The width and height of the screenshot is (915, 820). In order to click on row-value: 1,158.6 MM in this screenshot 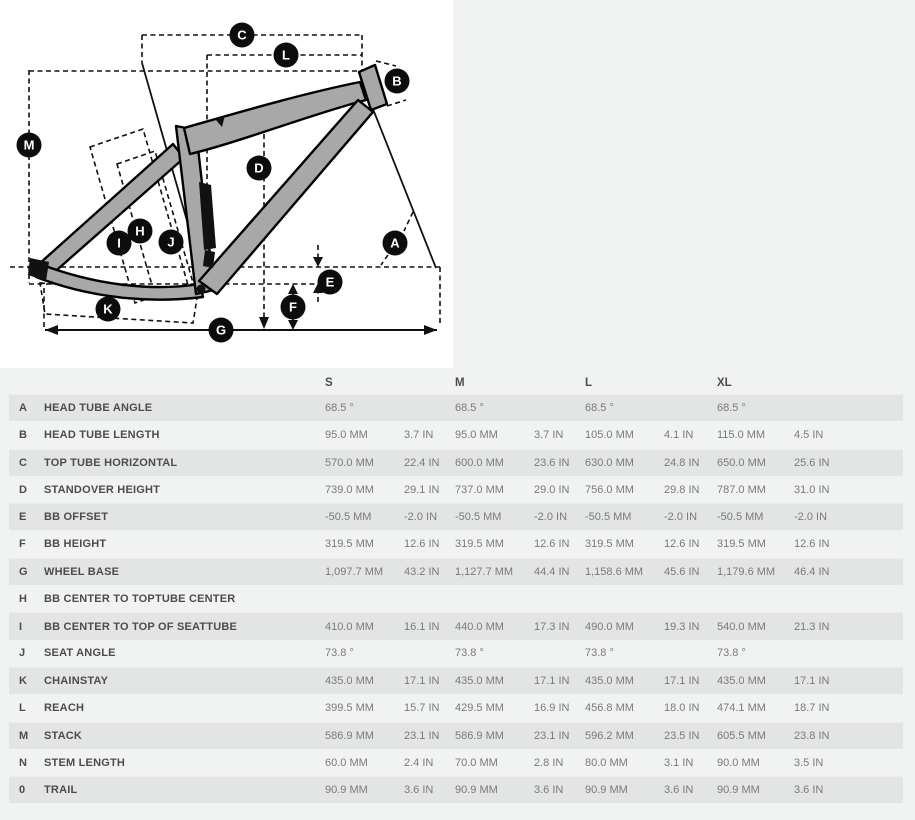, I will do `click(614, 571)`.